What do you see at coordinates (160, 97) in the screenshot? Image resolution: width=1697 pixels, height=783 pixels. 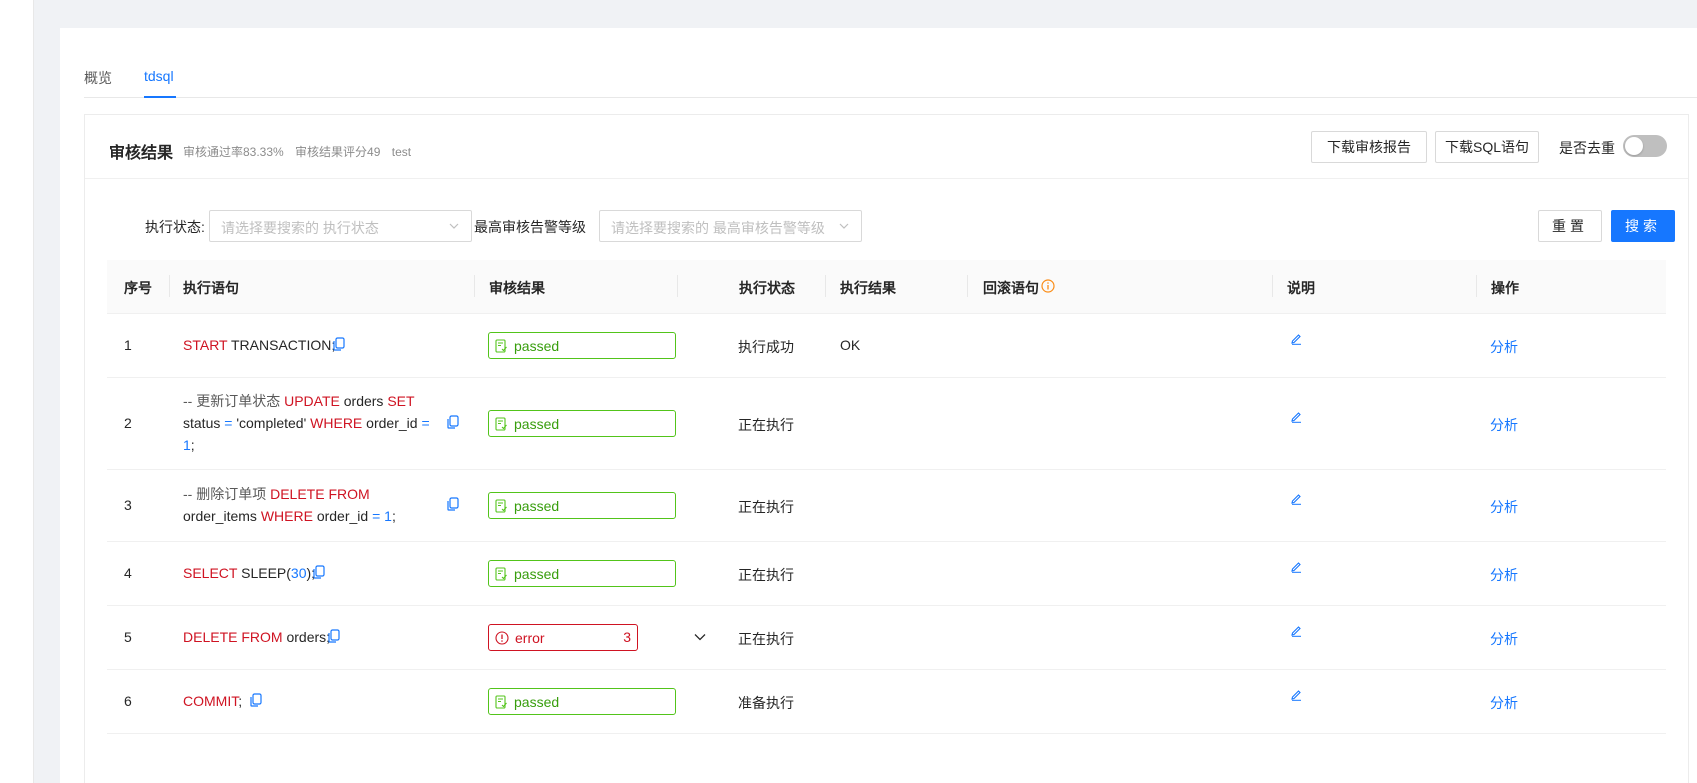 I see `tab-active-indicator` at bounding box center [160, 97].